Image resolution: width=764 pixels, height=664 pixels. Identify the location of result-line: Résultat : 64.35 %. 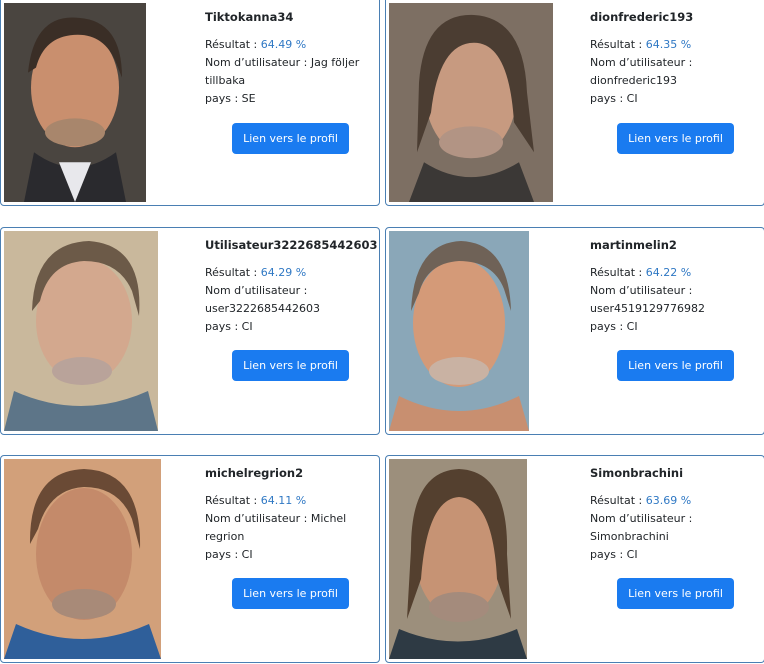
(641, 44).